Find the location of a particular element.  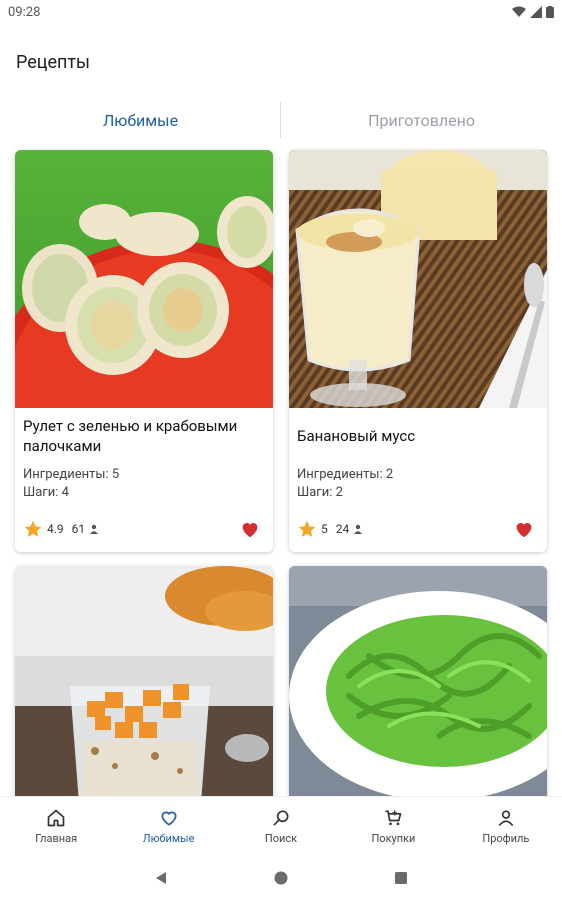

cart-icon is located at coordinates (393, 818).